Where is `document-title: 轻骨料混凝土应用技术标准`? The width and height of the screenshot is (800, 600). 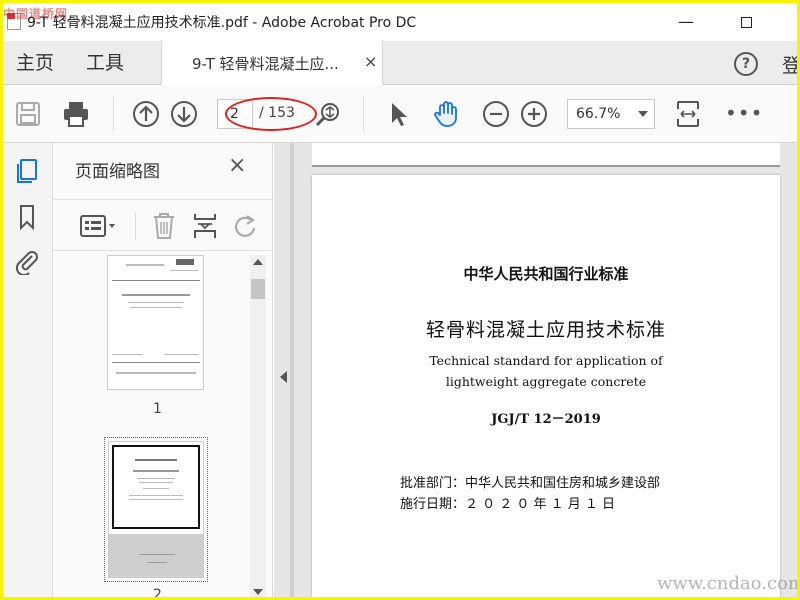 document-title: 轻骨料混凝土应用技术标准 is located at coordinates (545, 330).